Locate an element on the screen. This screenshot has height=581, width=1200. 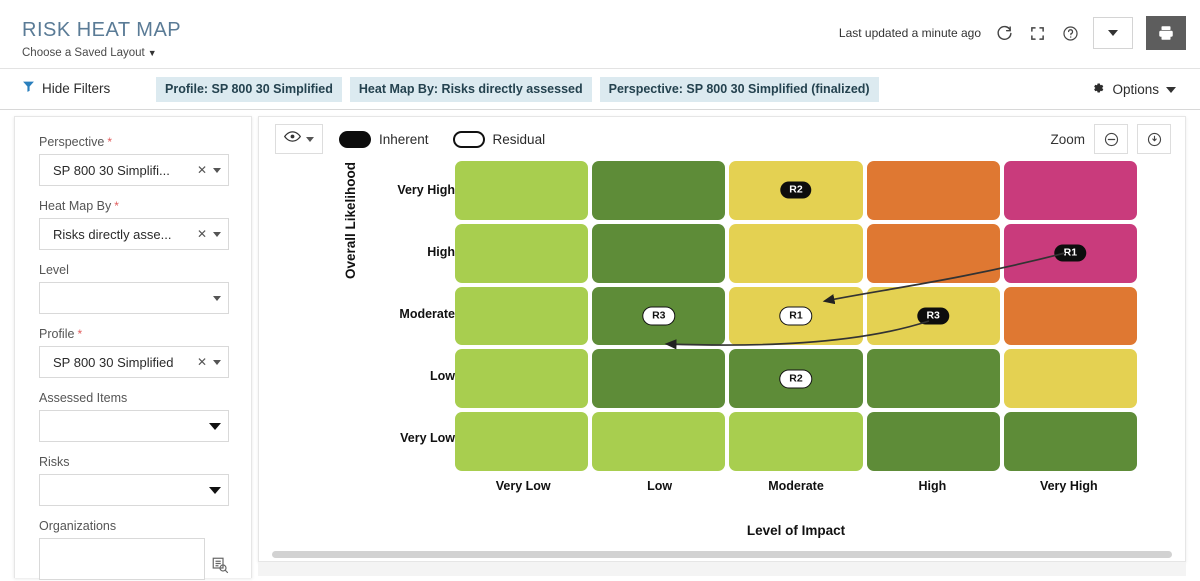
hide-filters-label: Hide Filters is located at coordinates (76, 88).